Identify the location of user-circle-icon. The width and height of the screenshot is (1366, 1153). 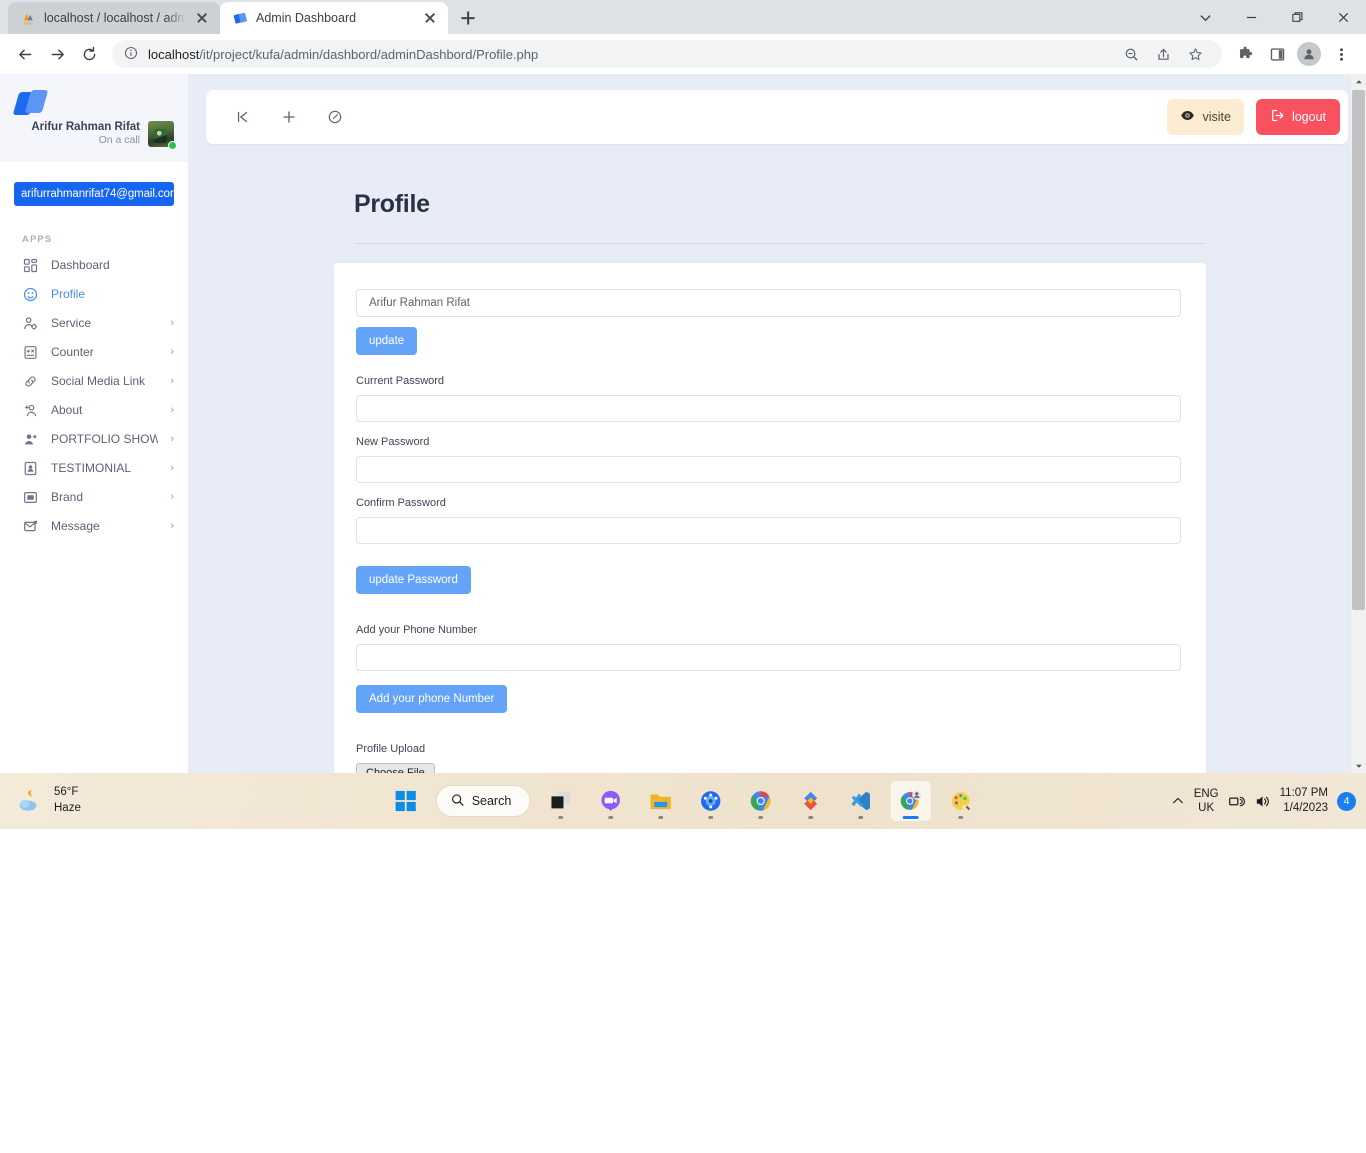
(30, 294).